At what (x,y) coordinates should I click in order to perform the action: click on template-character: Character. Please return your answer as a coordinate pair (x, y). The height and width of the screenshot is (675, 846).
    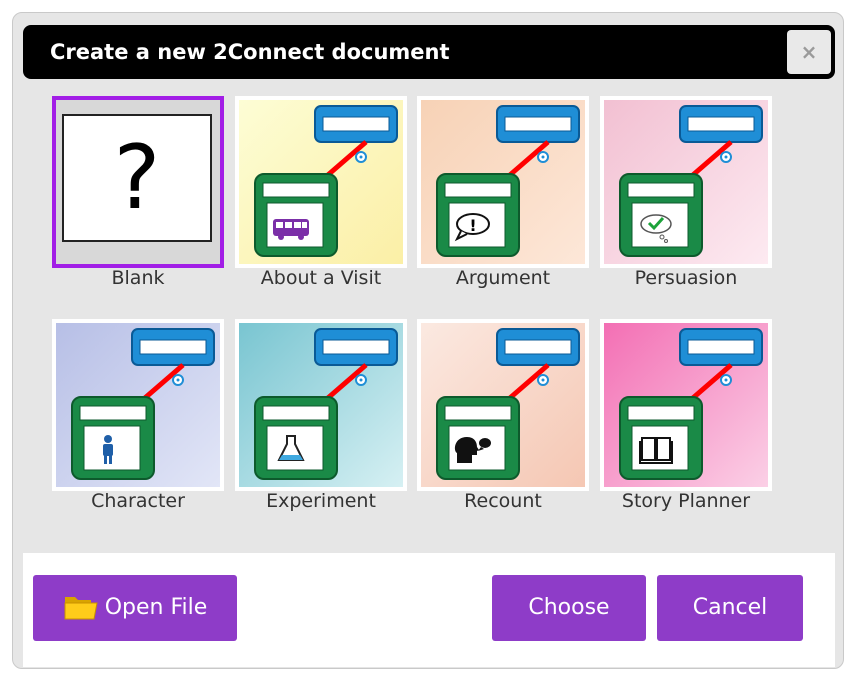
    Looking at the image, I should click on (138, 419).